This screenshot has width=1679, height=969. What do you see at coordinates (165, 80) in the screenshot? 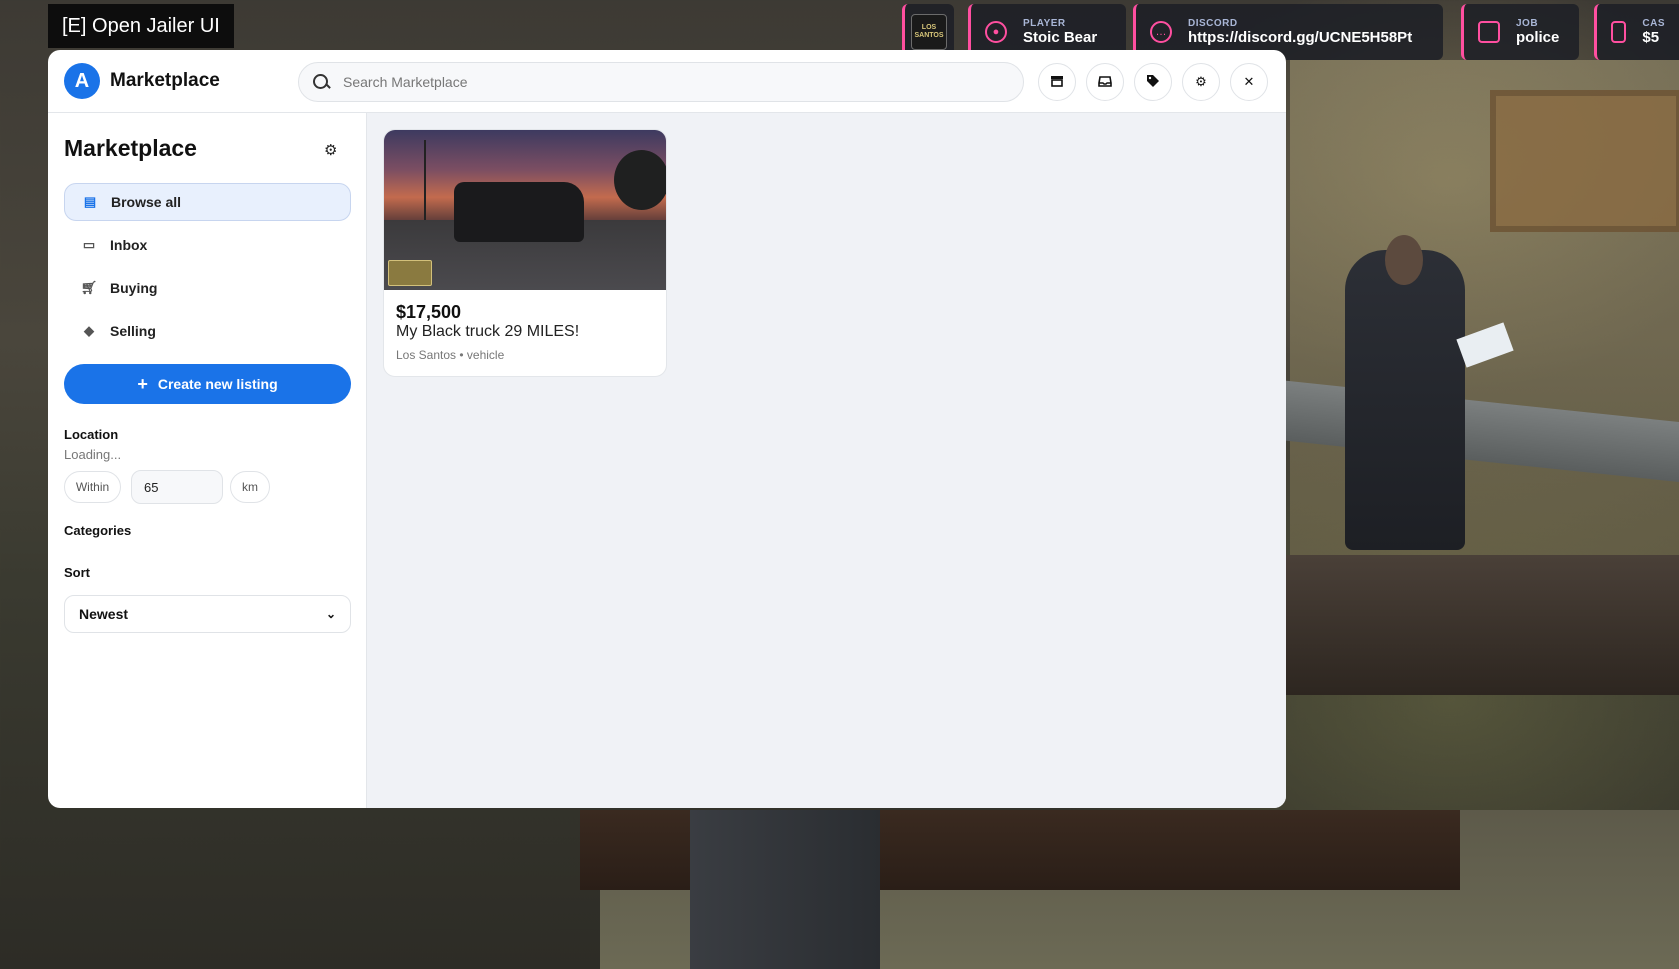
I see `app-title: Marketplace` at bounding box center [165, 80].